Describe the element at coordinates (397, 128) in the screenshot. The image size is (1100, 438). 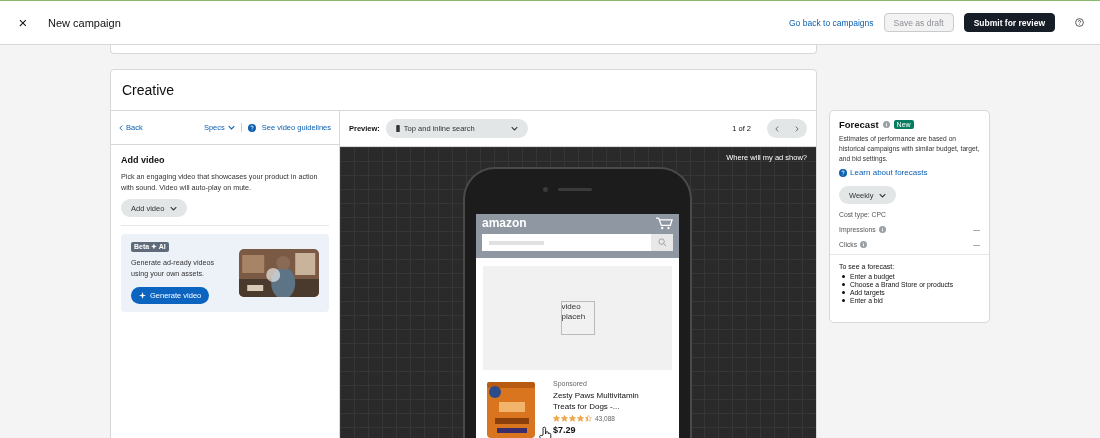
I see `phone-icon` at that location.